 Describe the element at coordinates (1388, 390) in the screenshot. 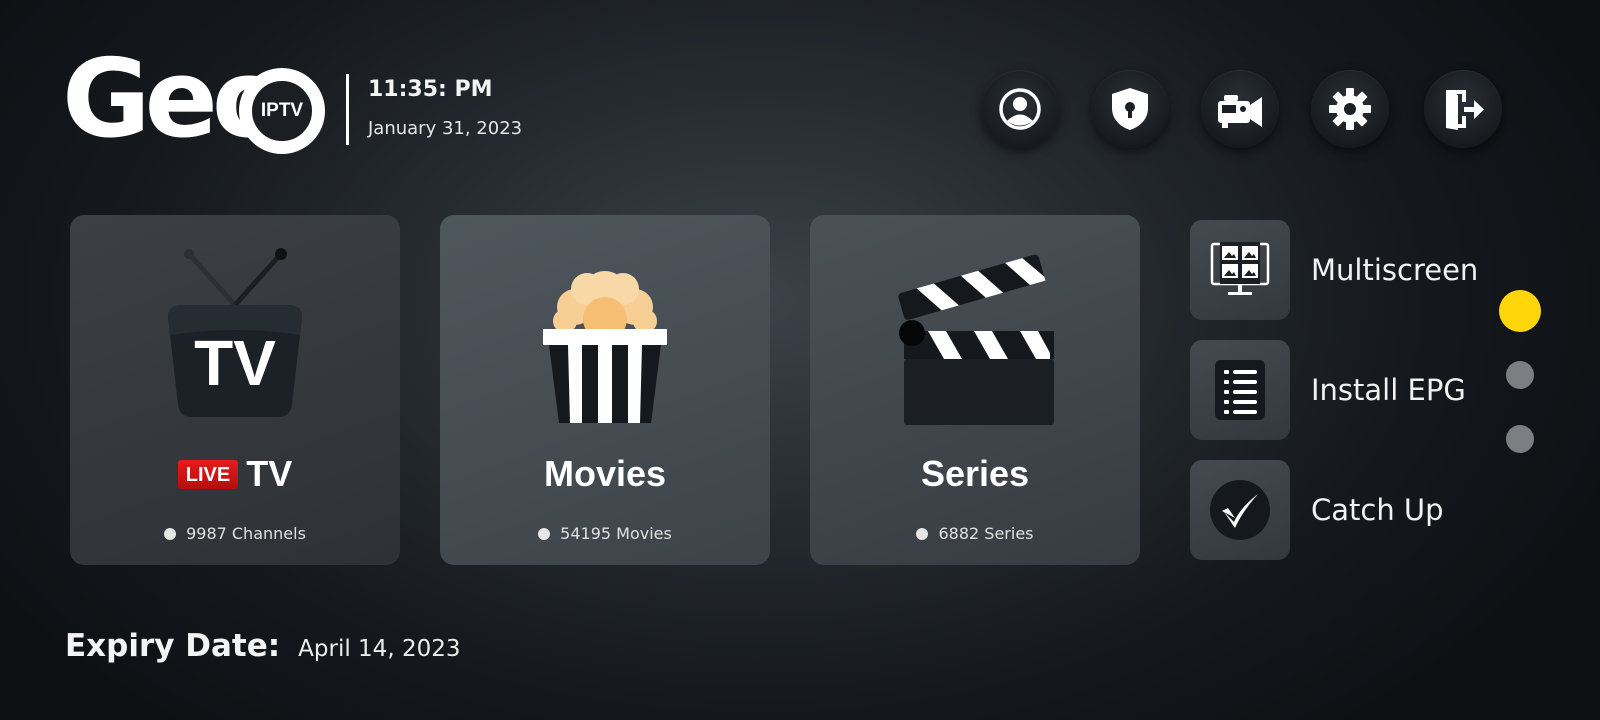

I see `side-item-label: Install EPG` at that location.